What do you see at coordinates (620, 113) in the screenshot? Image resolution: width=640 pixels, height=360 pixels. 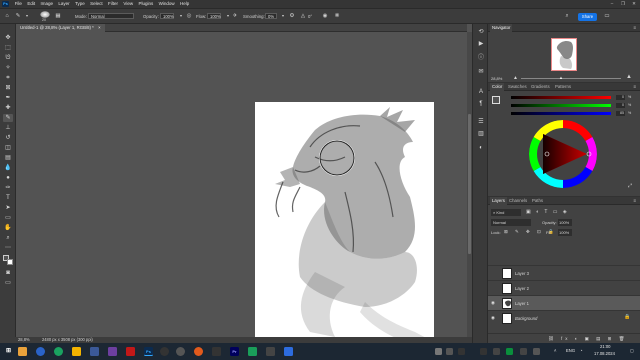 I see `blue-value: 85` at bounding box center [620, 113].